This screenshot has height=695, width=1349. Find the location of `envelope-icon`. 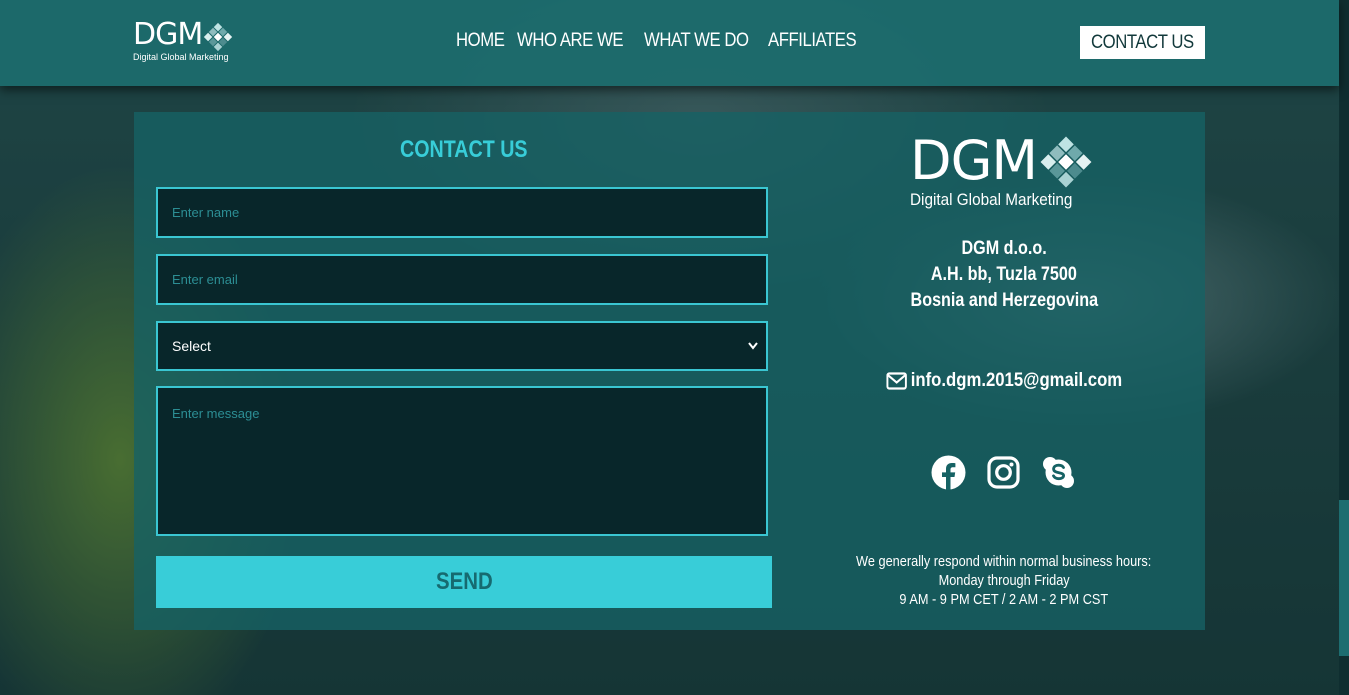

envelope-icon is located at coordinates (896, 381).